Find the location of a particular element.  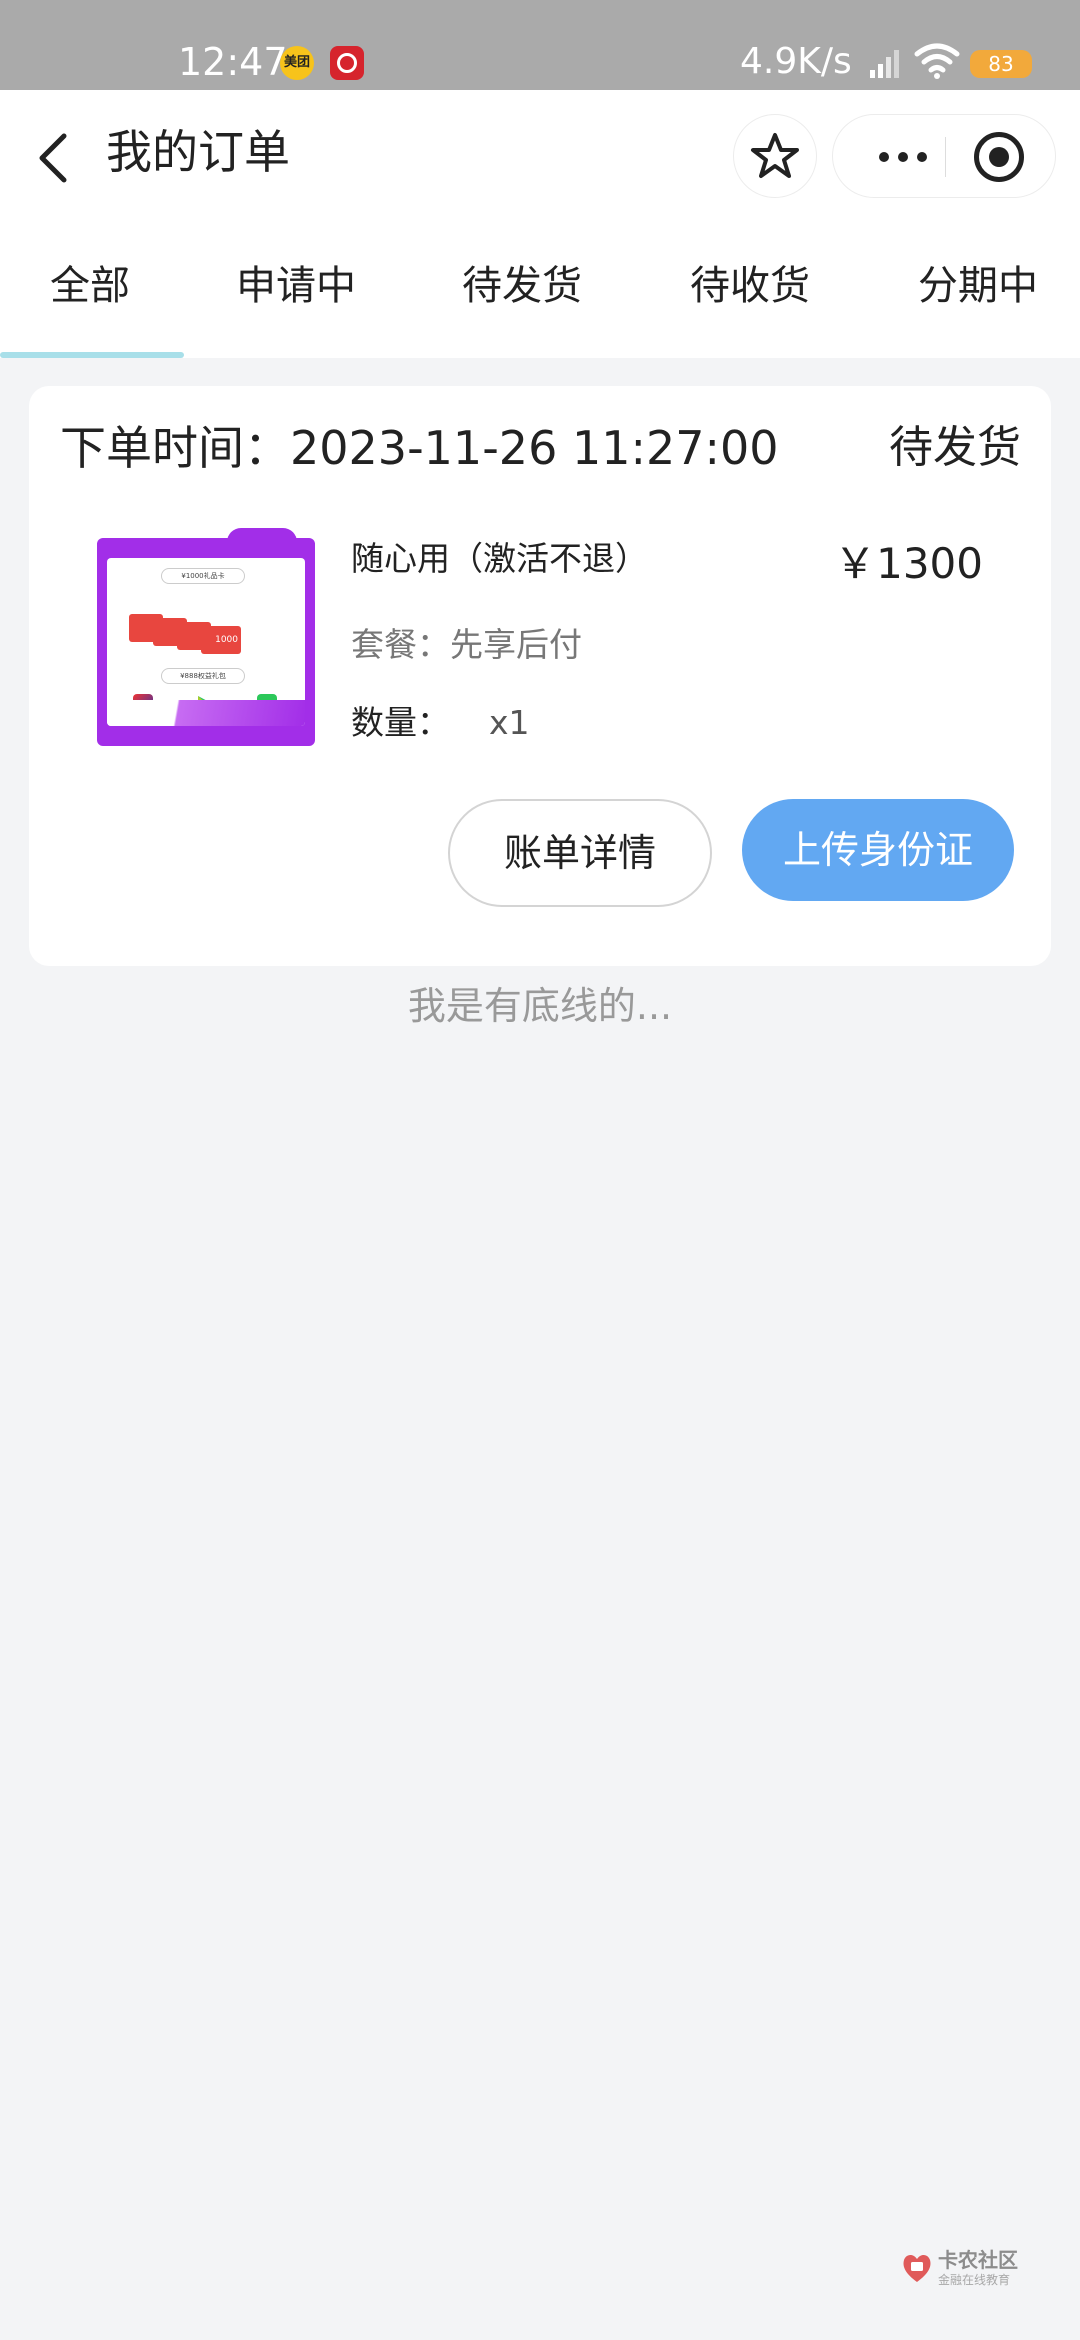

order-time: 下单时间：2023-11-26 11:27:00 is located at coordinates (419, 448).